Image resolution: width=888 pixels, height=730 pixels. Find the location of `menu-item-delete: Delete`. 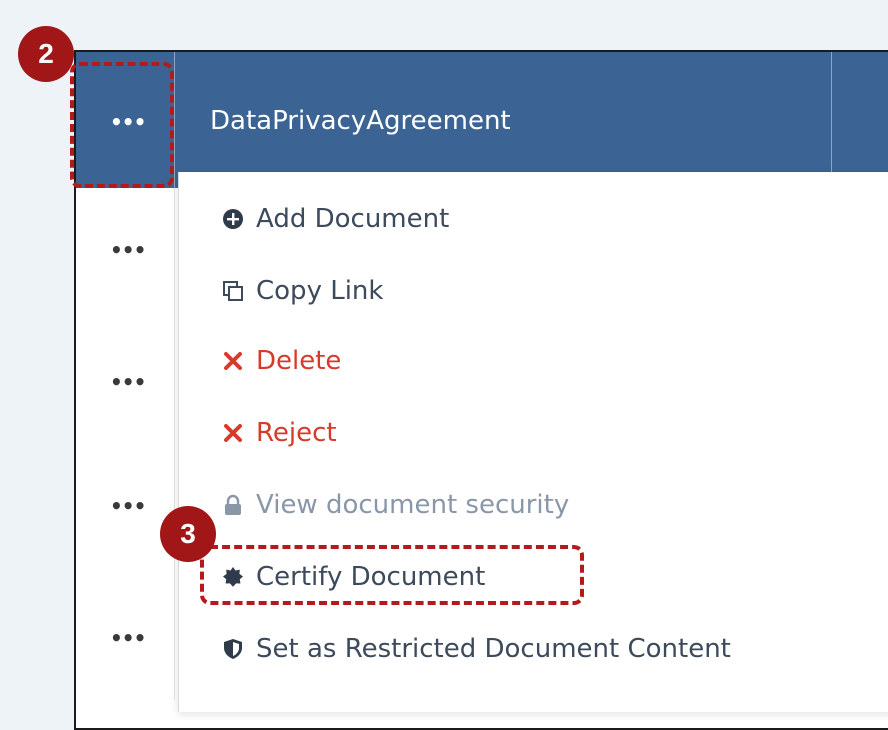

menu-item-delete: Delete is located at coordinates (281, 361).